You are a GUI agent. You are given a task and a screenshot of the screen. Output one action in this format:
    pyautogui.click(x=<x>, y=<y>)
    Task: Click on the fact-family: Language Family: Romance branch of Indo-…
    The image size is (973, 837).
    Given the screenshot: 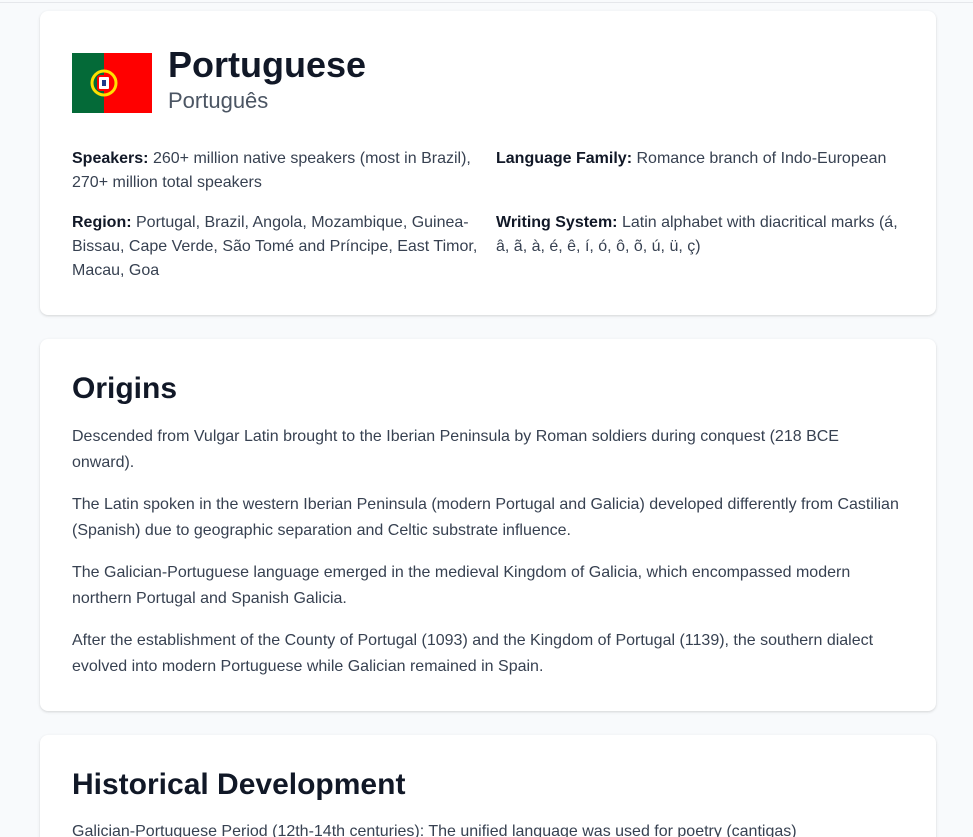 What is the action you would take?
    pyautogui.click(x=700, y=171)
    